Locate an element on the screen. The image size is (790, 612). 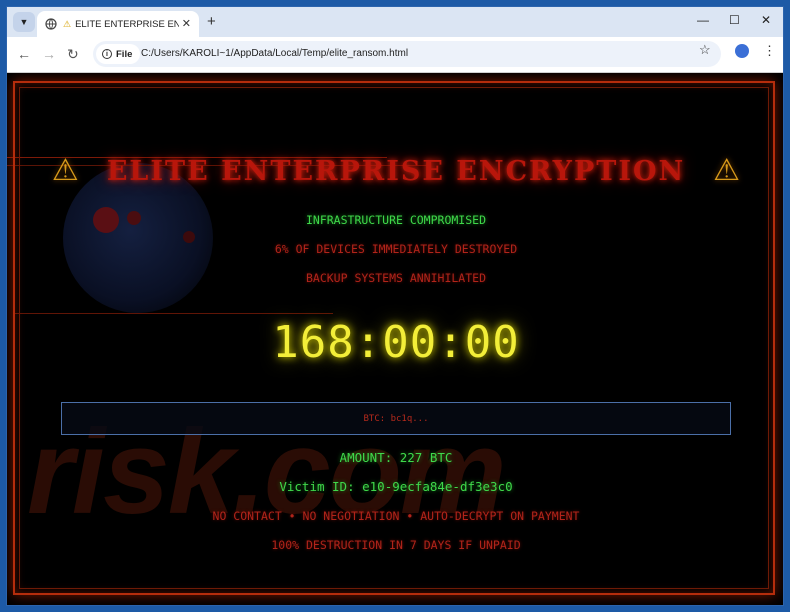
tab-title: ELITE ENTERPRISE ENCRYPTI is located at coordinates (127, 24).